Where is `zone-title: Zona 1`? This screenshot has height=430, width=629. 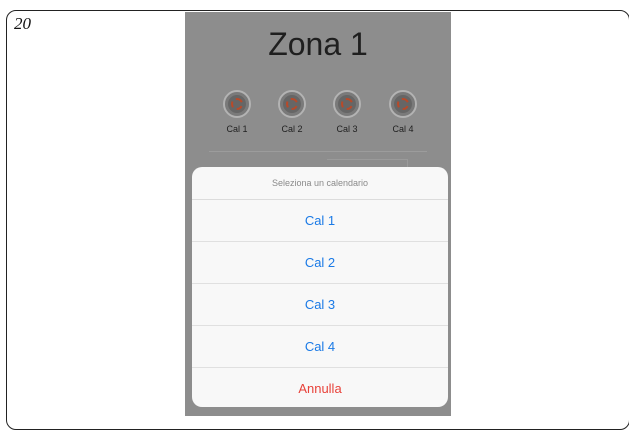
zone-title: Zona 1 is located at coordinates (318, 44).